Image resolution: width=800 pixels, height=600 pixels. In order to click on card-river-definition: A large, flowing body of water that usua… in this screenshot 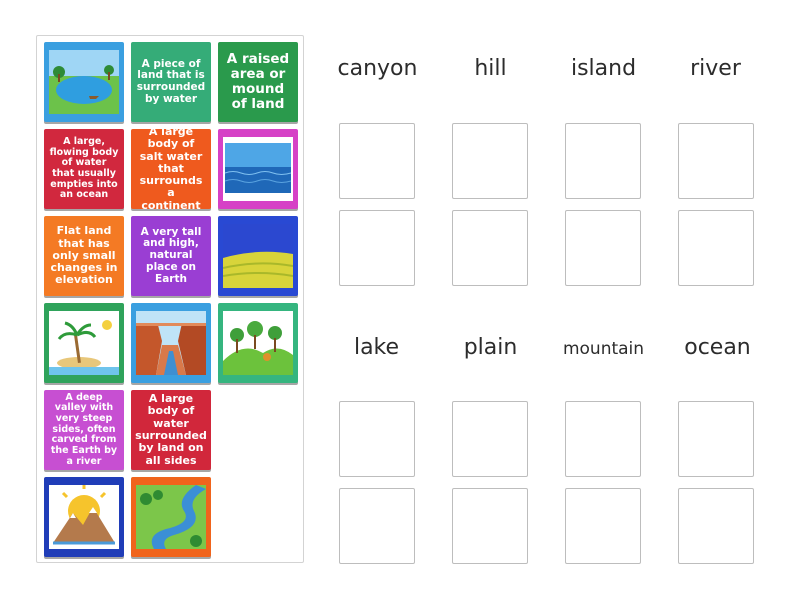, I will do `click(84, 169)`.